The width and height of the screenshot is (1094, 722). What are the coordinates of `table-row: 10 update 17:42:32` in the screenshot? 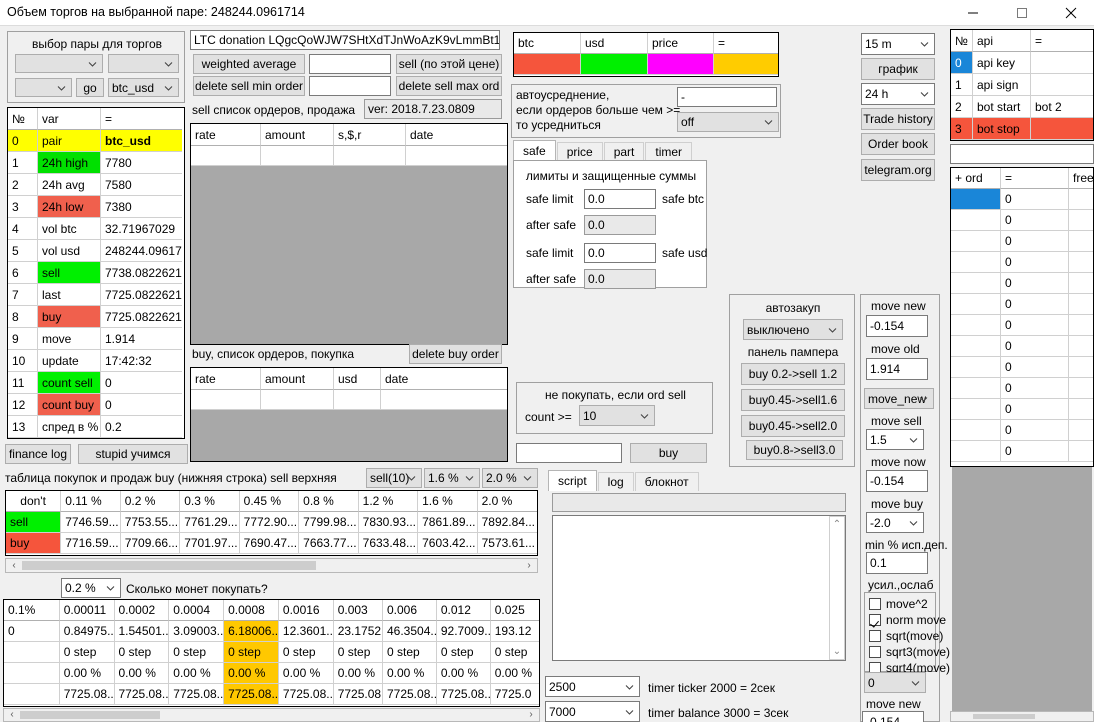 It's located at (96, 361).